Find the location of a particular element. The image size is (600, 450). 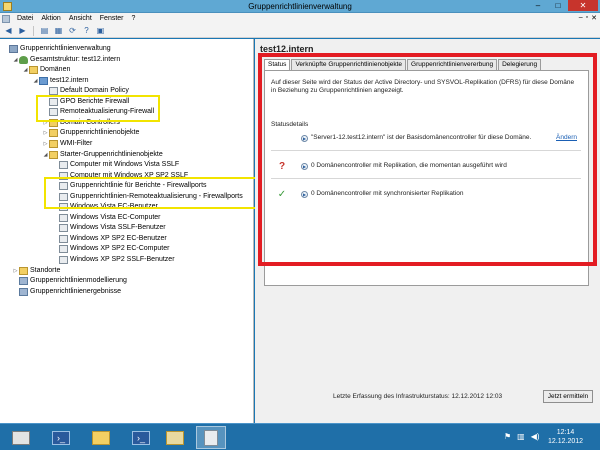

window-title: Gruppenrichtlinienverwaltung is located at coordinates (300, 6).